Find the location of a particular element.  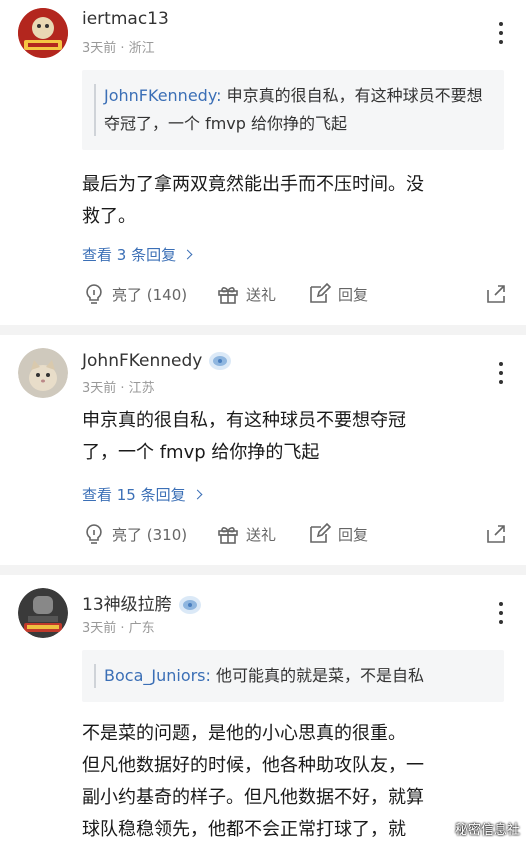

comment-meta: 3天前 · 广东 is located at coordinates (118, 628).